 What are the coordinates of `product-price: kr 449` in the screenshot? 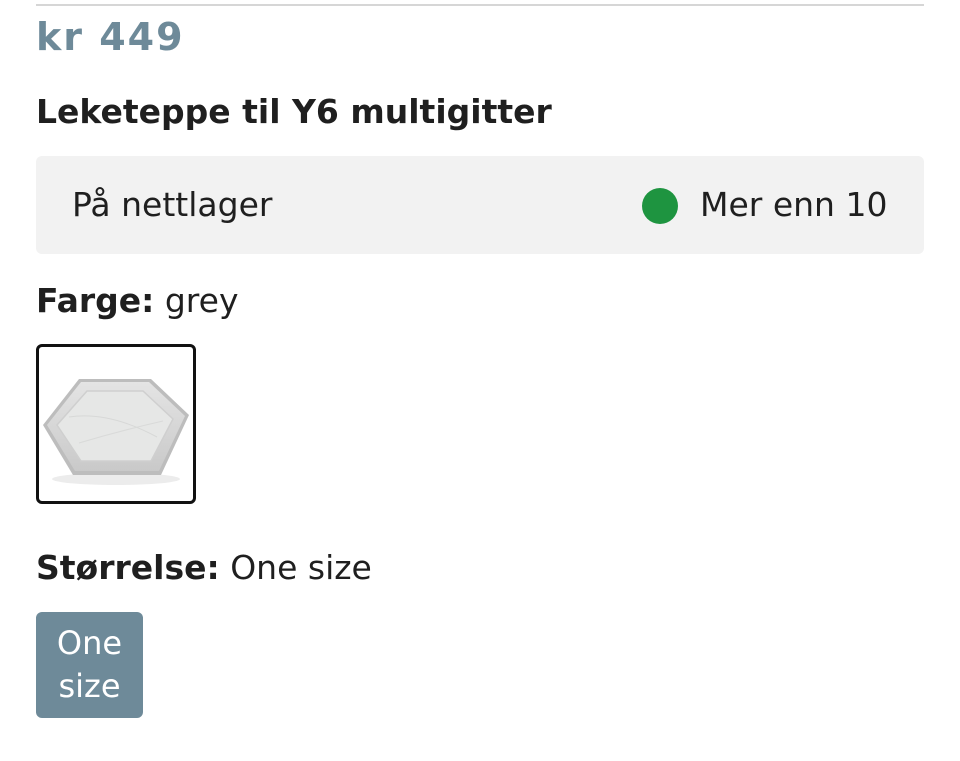 It's located at (110, 37).